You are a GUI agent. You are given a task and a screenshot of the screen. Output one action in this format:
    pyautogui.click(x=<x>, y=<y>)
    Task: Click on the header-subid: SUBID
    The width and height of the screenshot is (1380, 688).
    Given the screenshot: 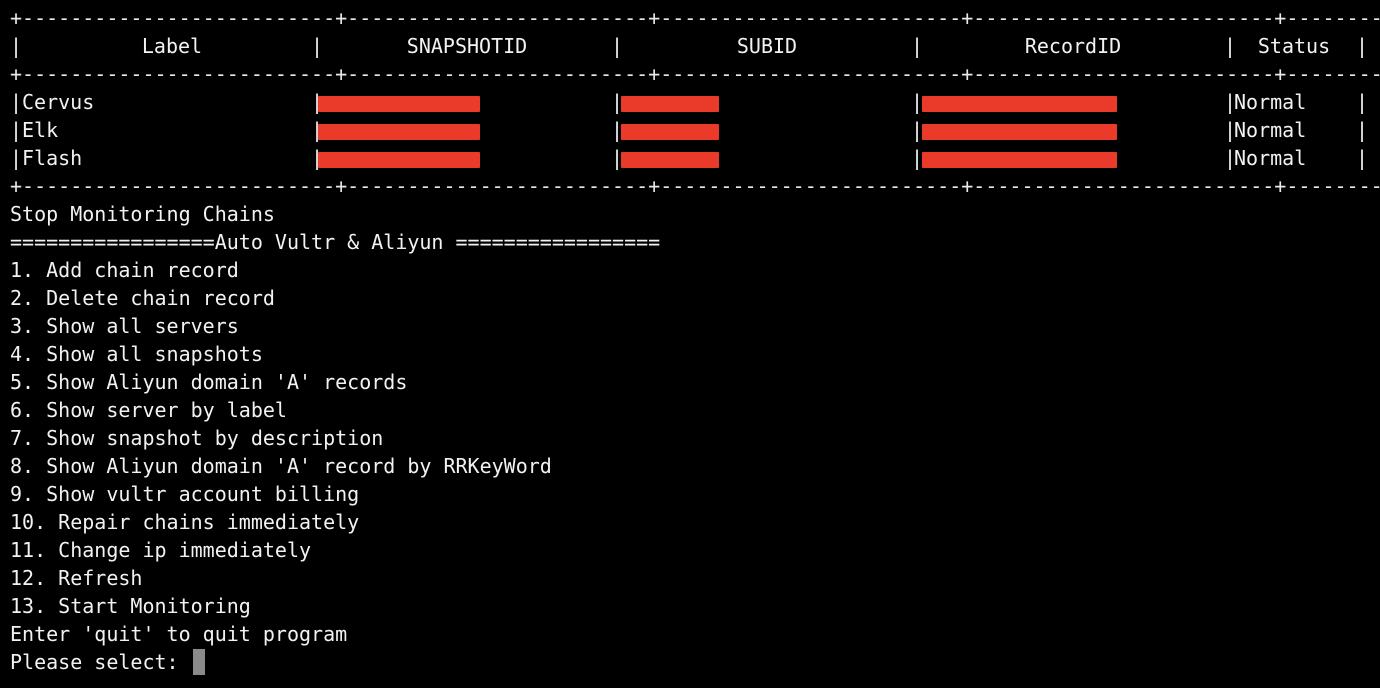 What is the action you would take?
    pyautogui.click(x=767, y=46)
    